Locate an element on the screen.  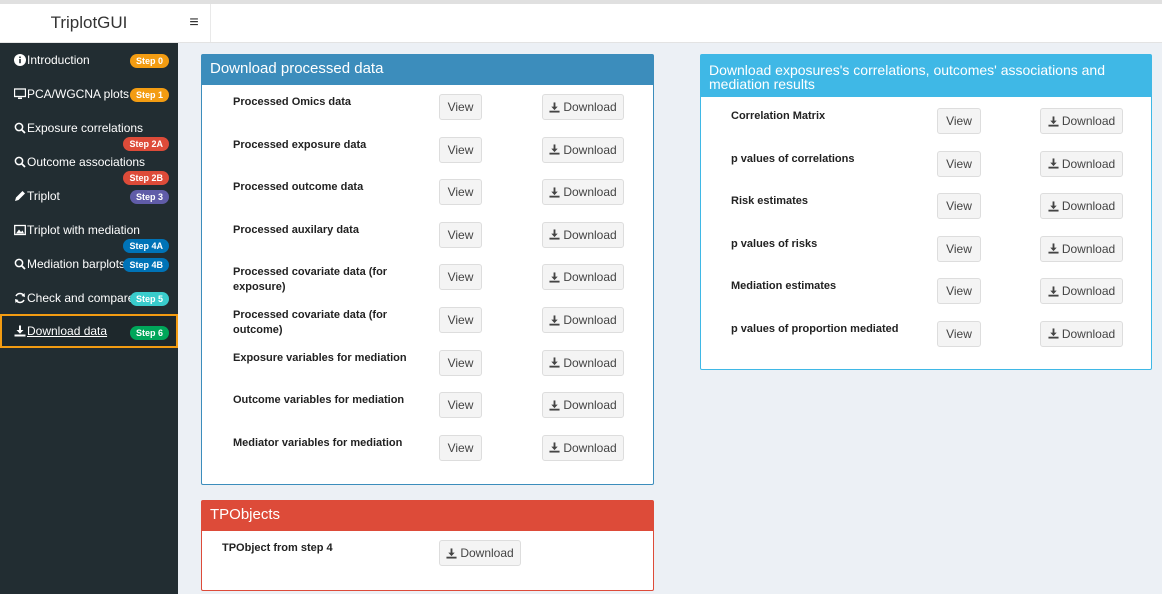
sidebar-item-check-compare: Check and compare Step 5 is located at coordinates (89, 298).